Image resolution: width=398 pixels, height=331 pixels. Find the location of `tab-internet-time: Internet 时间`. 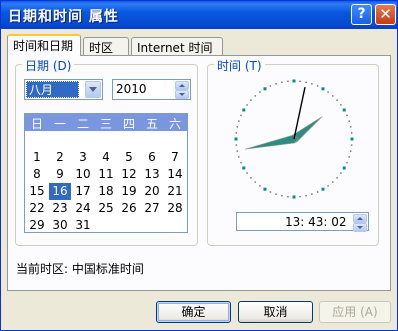

tab-internet-time: Internet 时间 is located at coordinates (177, 46).